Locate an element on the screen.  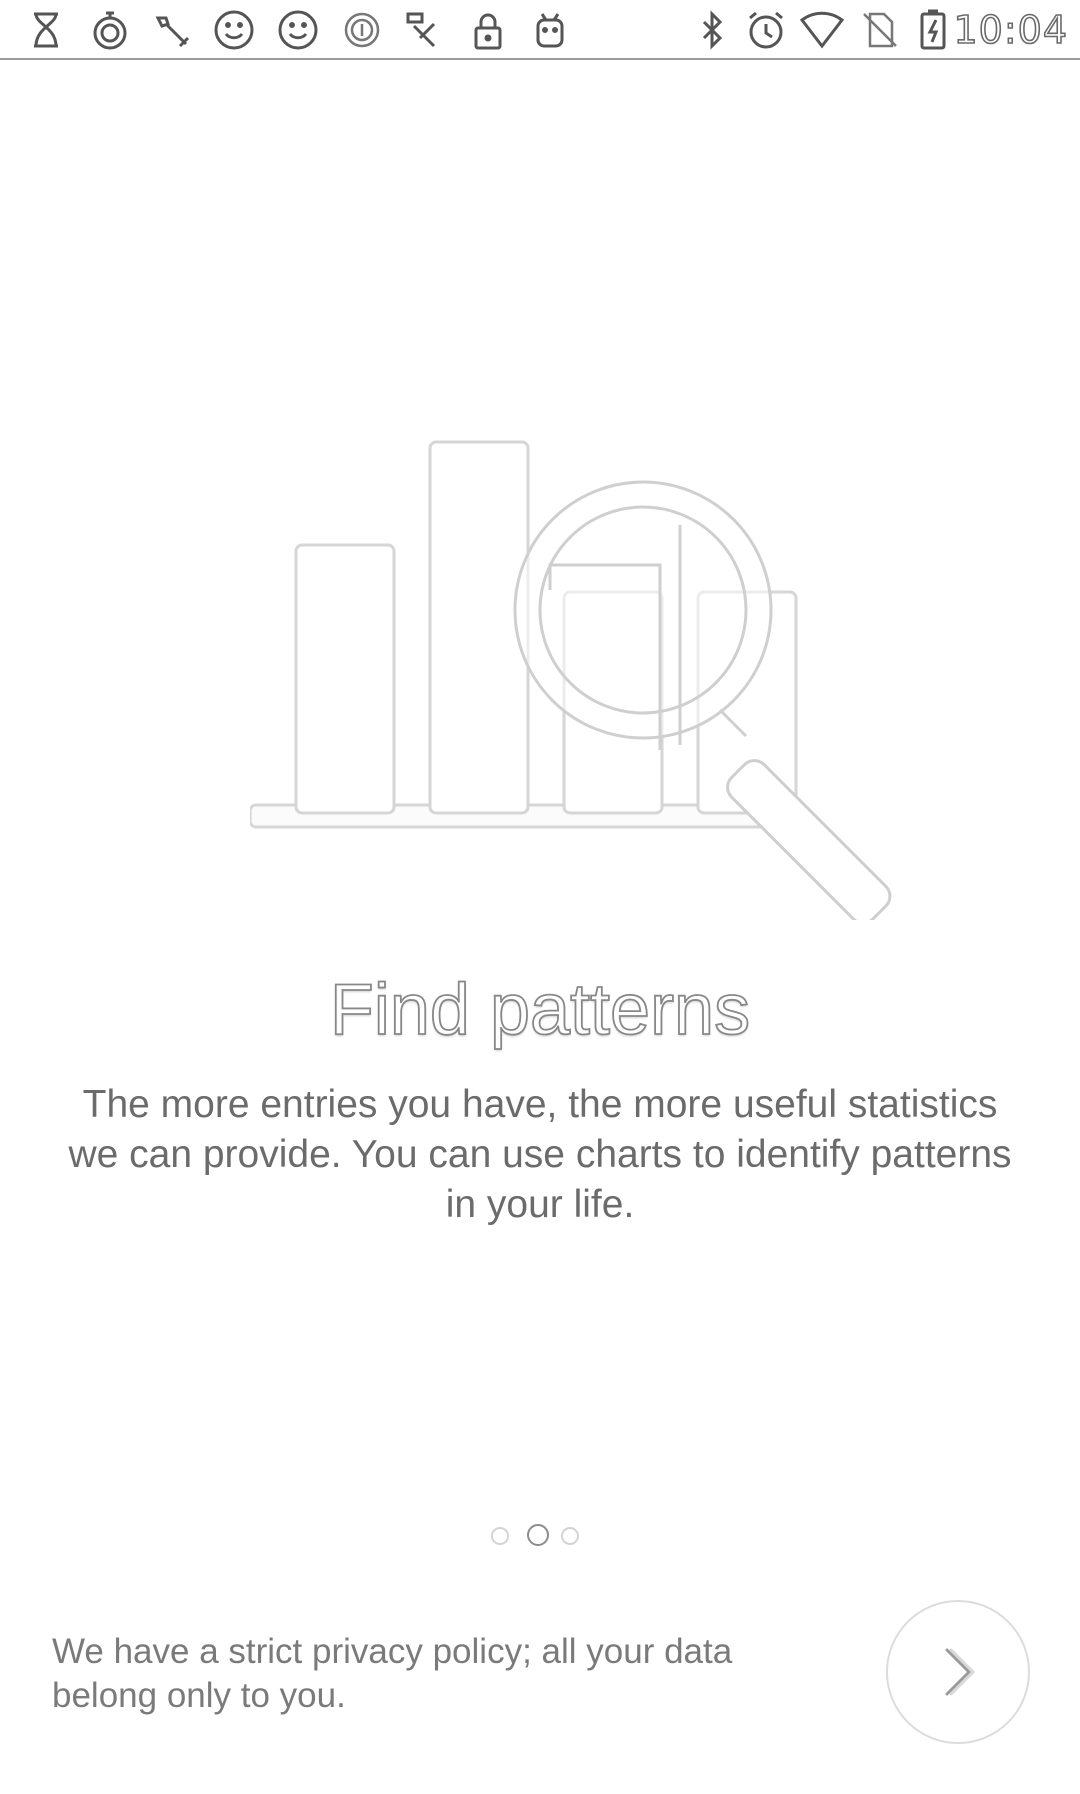
bluetooth-icon is located at coordinates (712, 30).